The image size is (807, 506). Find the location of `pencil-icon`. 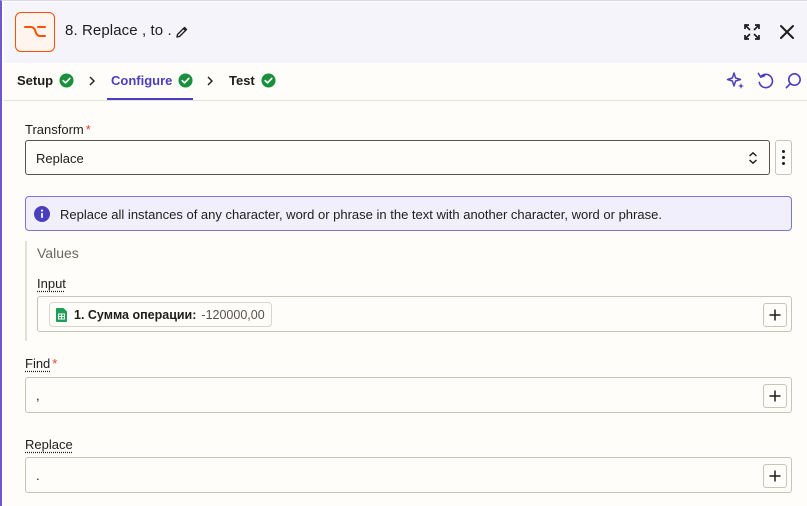

pencil-icon is located at coordinates (182, 32).